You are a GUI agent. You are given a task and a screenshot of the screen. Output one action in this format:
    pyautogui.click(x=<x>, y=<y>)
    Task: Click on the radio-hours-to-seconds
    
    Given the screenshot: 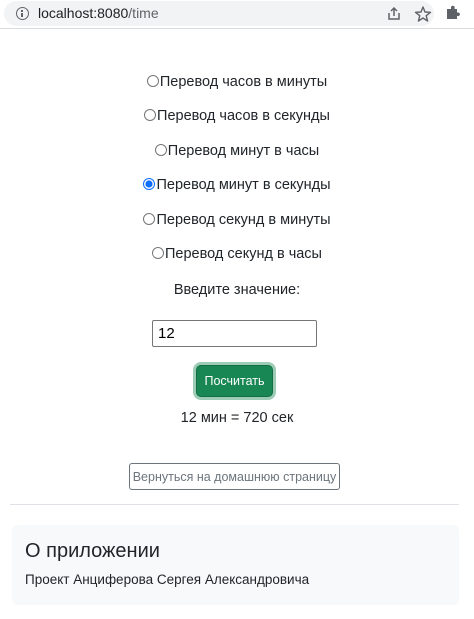 What is the action you would take?
    pyautogui.click(x=150, y=115)
    